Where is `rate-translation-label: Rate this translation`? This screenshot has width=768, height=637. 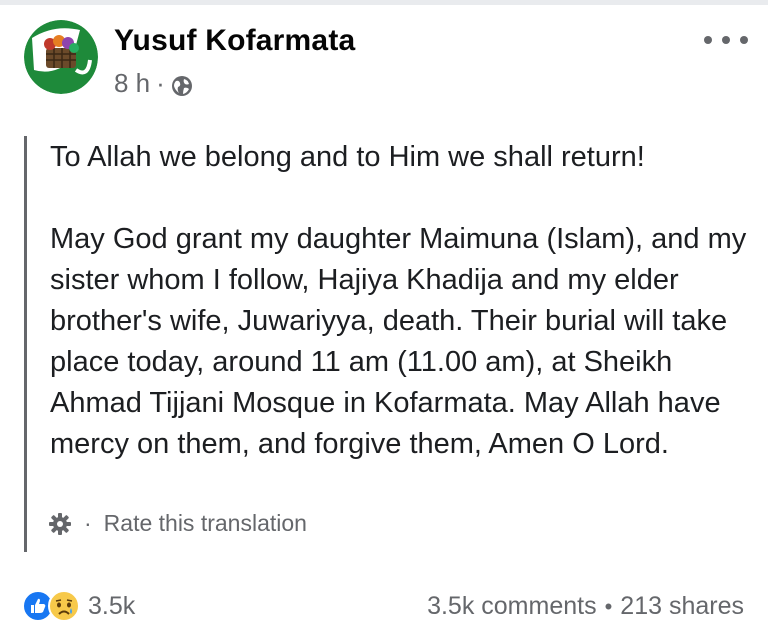 rate-translation-label: Rate this translation is located at coordinates (205, 523).